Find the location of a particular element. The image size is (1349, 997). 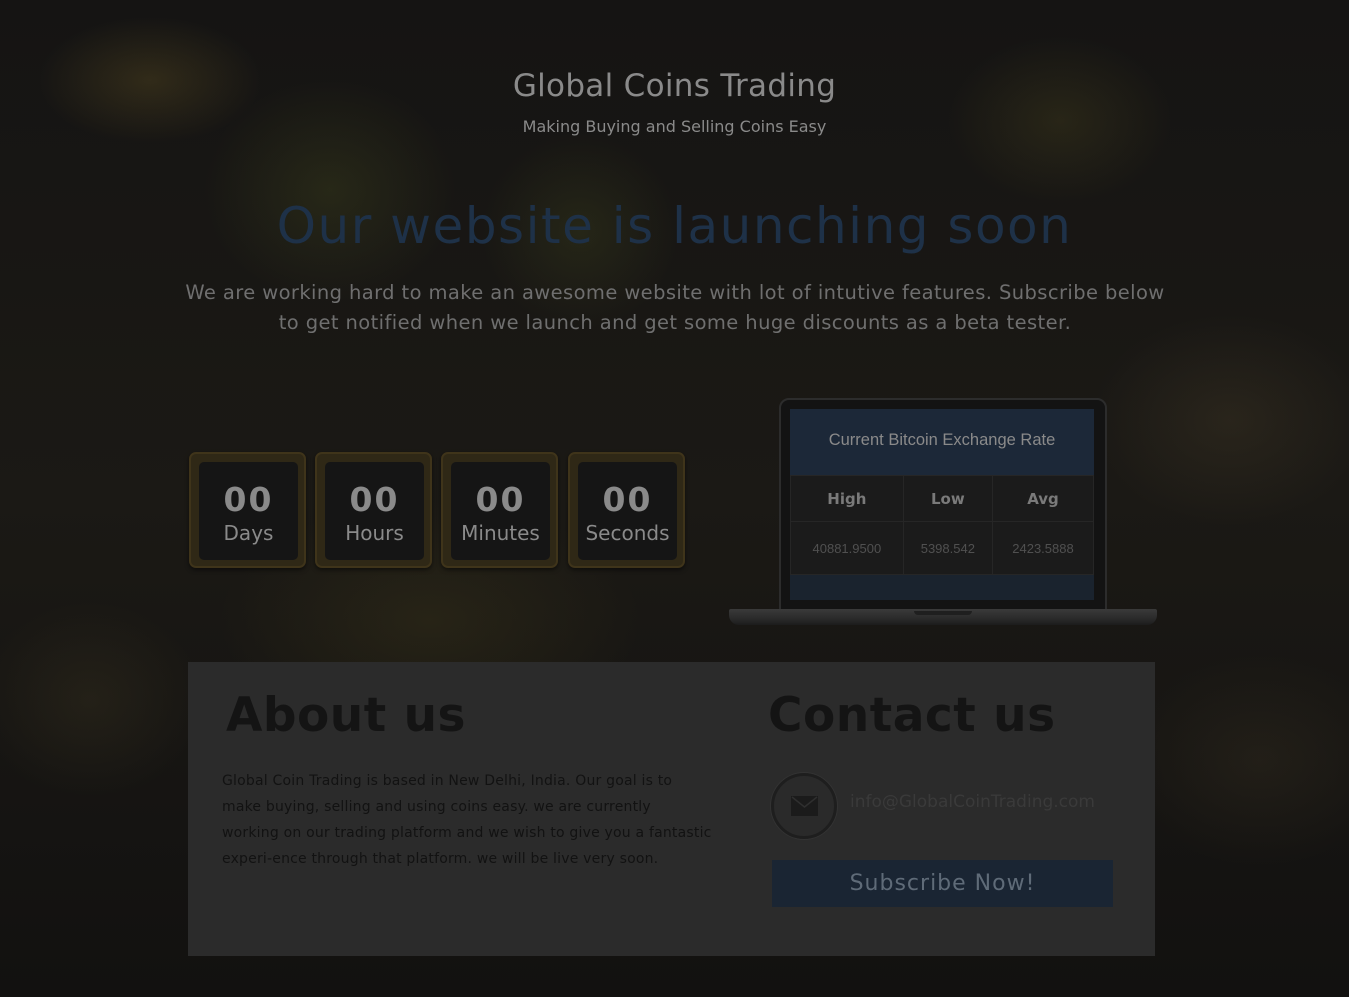

countdown-hours-value: 00 is located at coordinates (374, 499).